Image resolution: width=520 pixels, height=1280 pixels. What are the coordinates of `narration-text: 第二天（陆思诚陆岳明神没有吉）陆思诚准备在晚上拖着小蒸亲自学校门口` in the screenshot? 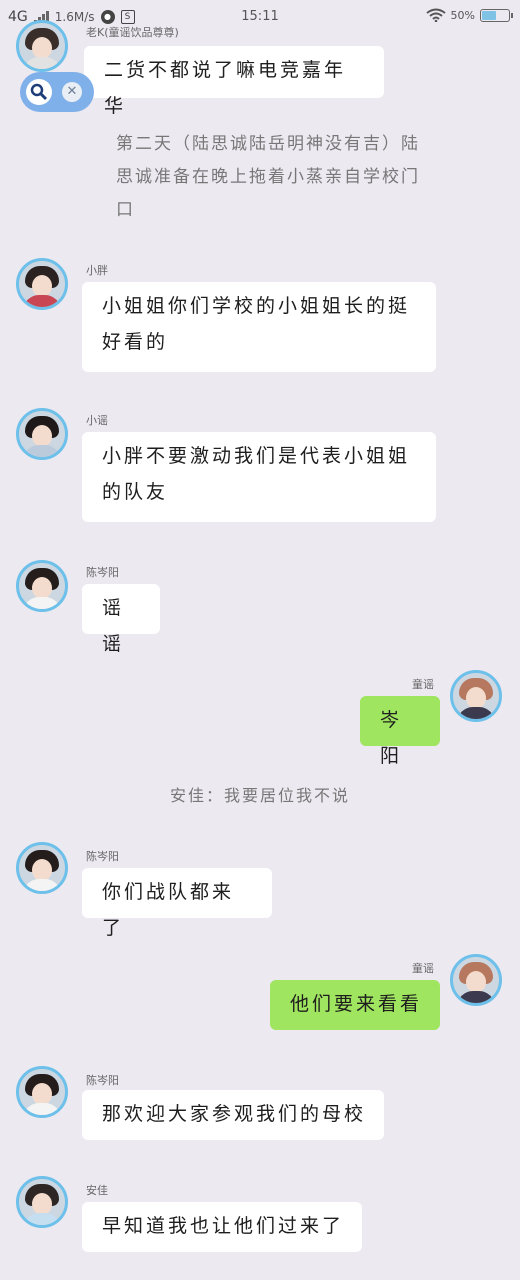 It's located at (268, 177).